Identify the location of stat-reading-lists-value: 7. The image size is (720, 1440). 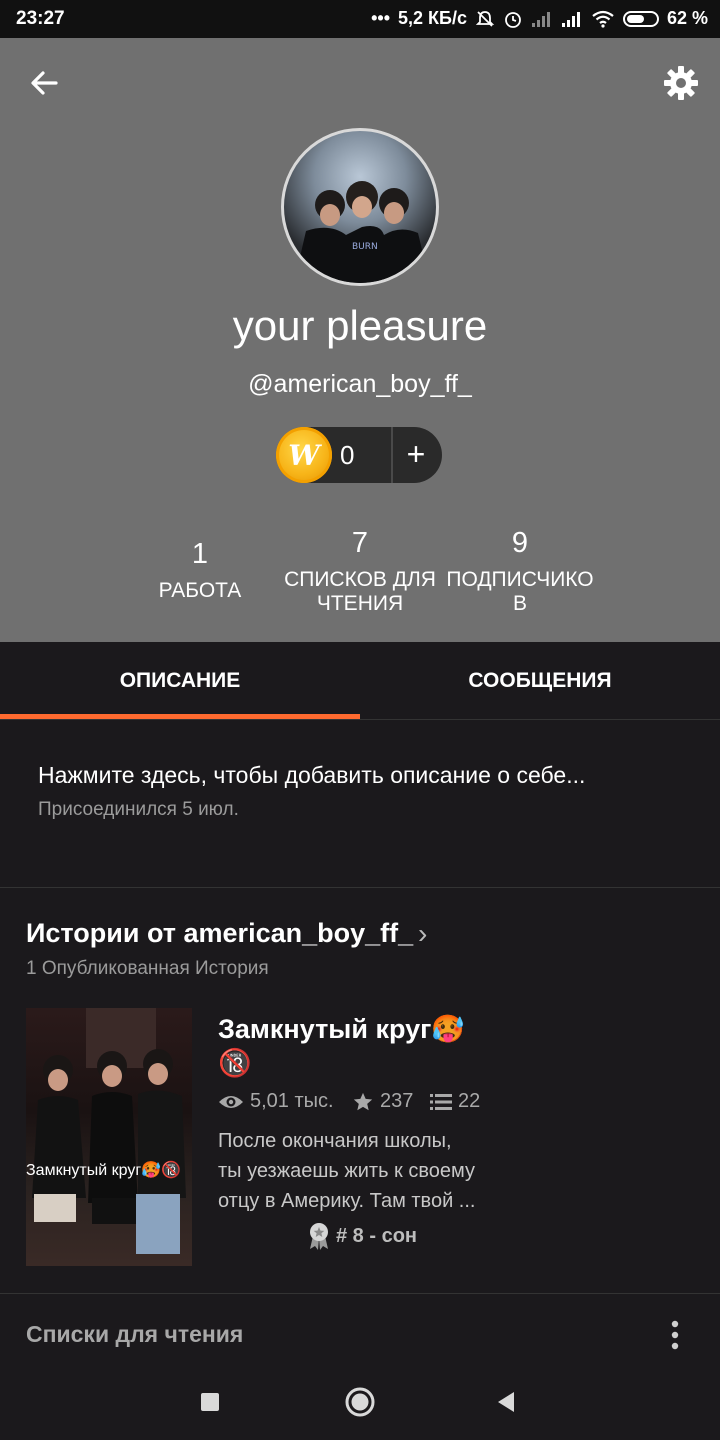
(360, 543).